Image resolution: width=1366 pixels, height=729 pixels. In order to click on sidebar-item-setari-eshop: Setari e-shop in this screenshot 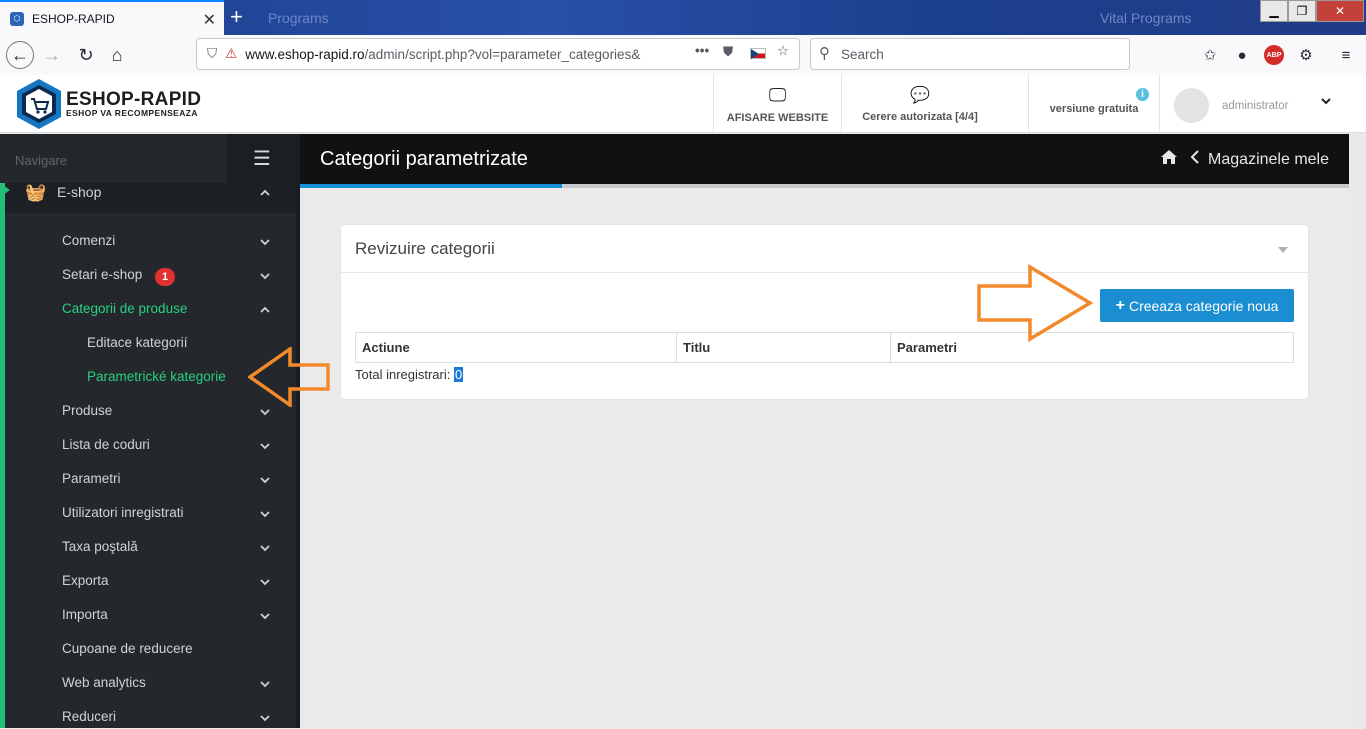, I will do `click(102, 277)`.